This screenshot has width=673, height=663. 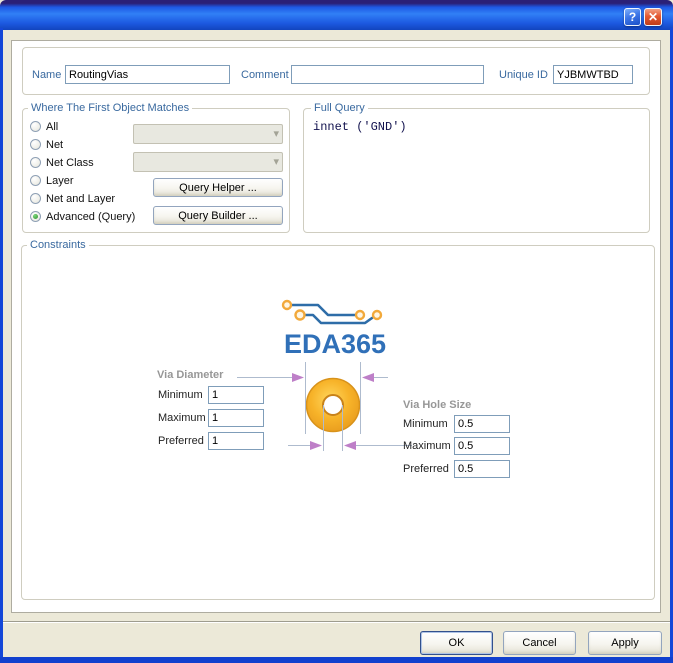 I want to click on via-hole-maximum-label: Maximum, so click(x=427, y=446).